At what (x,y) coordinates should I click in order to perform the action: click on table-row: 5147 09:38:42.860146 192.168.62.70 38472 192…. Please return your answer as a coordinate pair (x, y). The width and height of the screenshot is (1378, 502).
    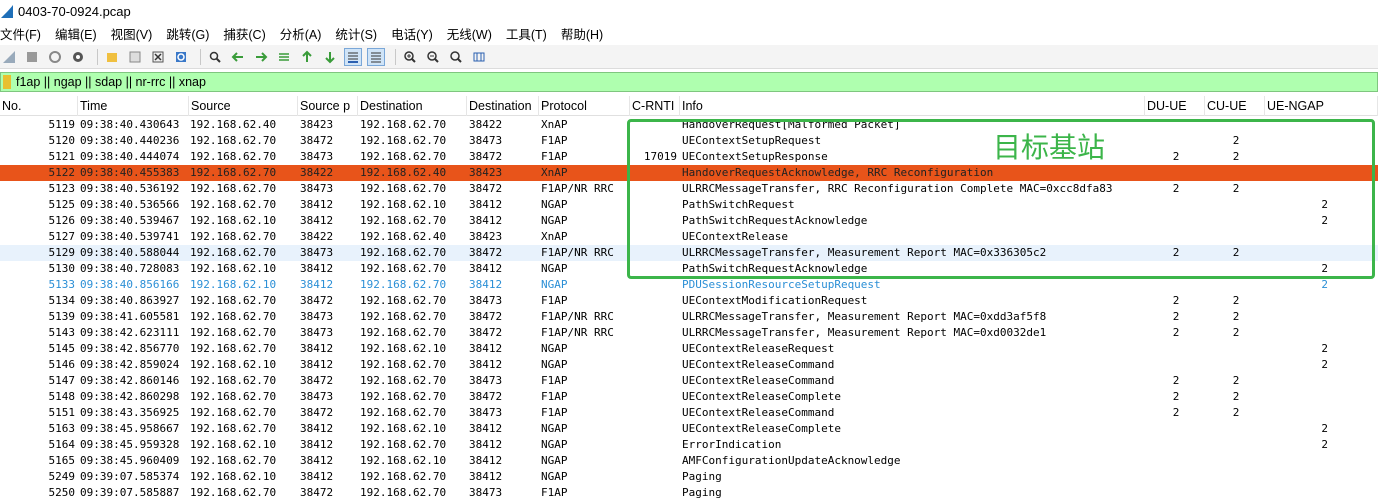
    Looking at the image, I should click on (689, 381).